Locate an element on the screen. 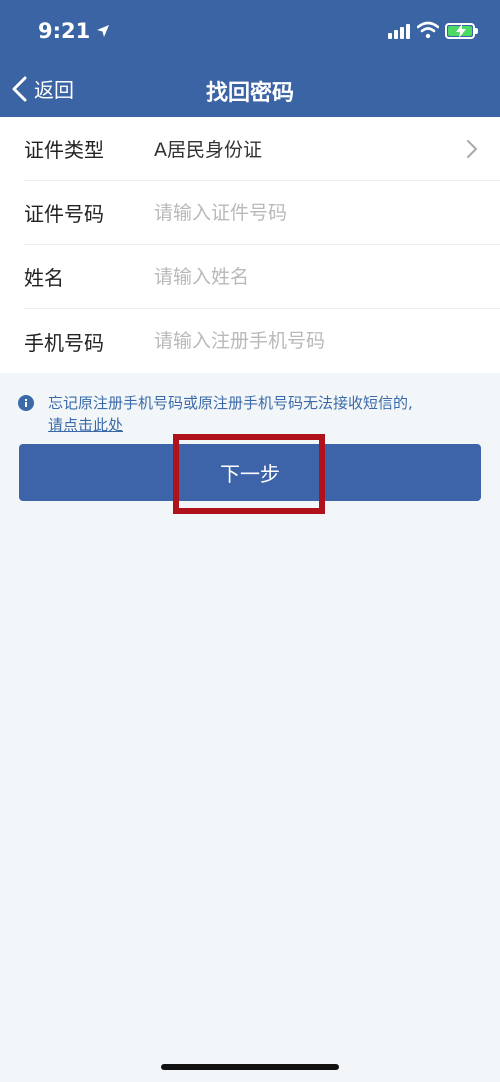 This screenshot has width=500, height=1082. phone-row: 手机号码 is located at coordinates (262, 341).